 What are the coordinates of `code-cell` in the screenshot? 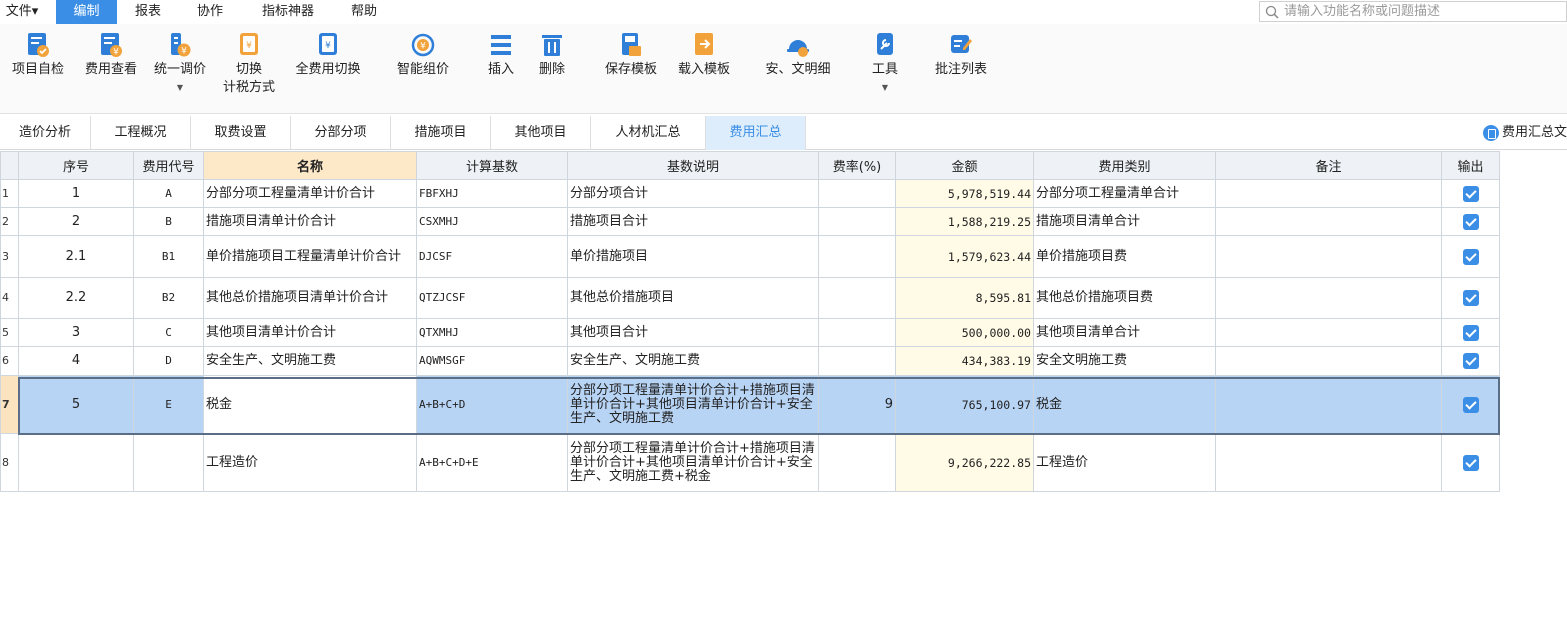 It's located at (168, 462).